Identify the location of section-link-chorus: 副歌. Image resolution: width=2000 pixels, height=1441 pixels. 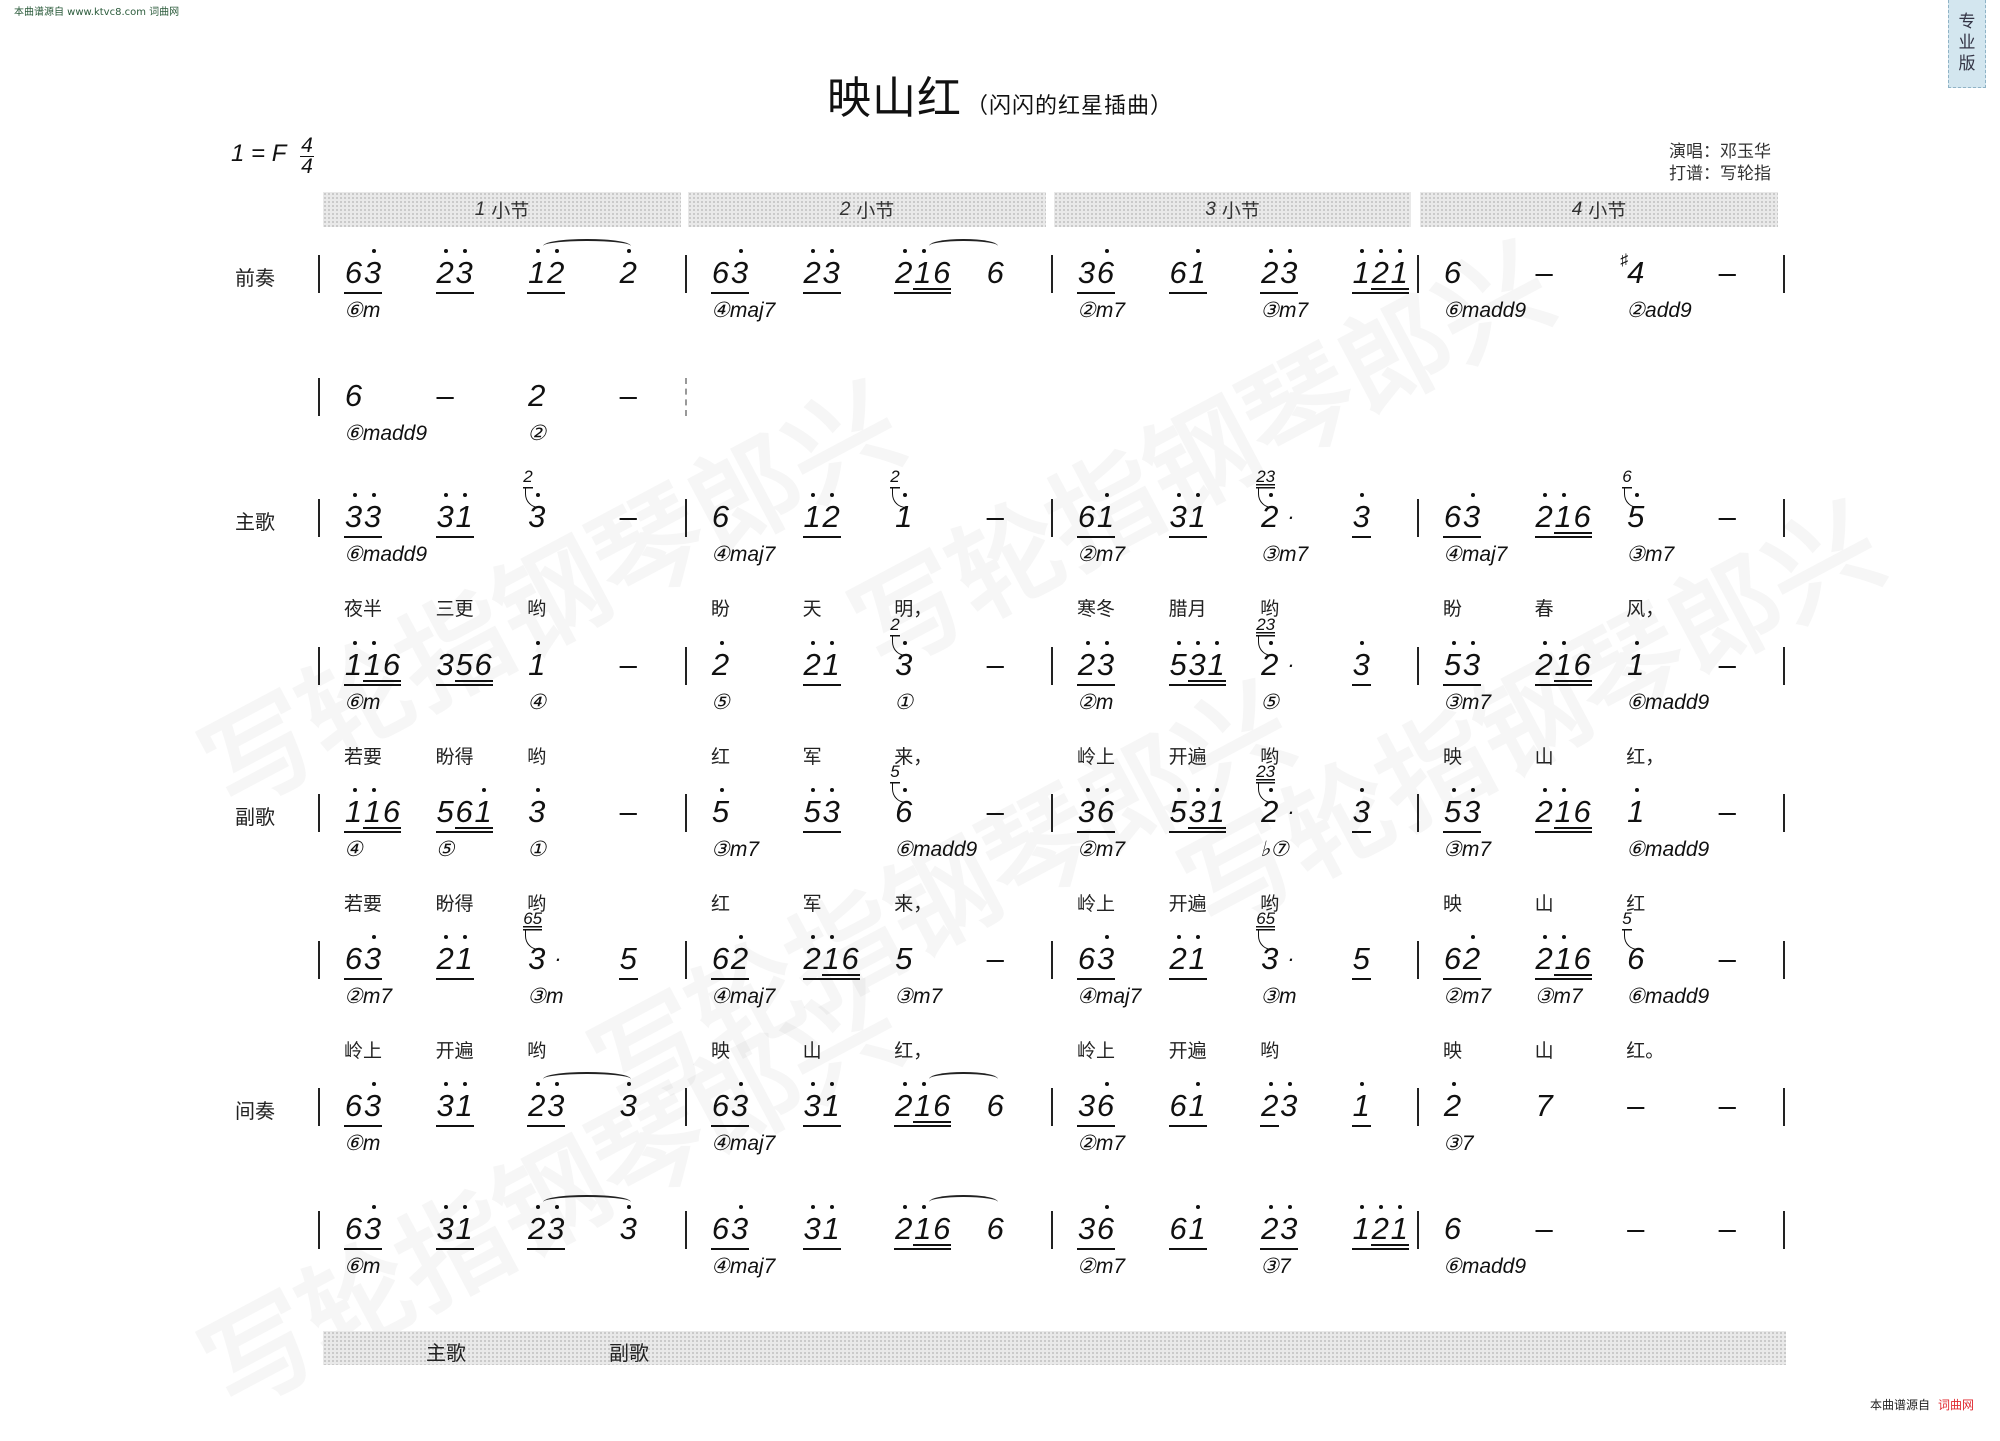
(629, 1351).